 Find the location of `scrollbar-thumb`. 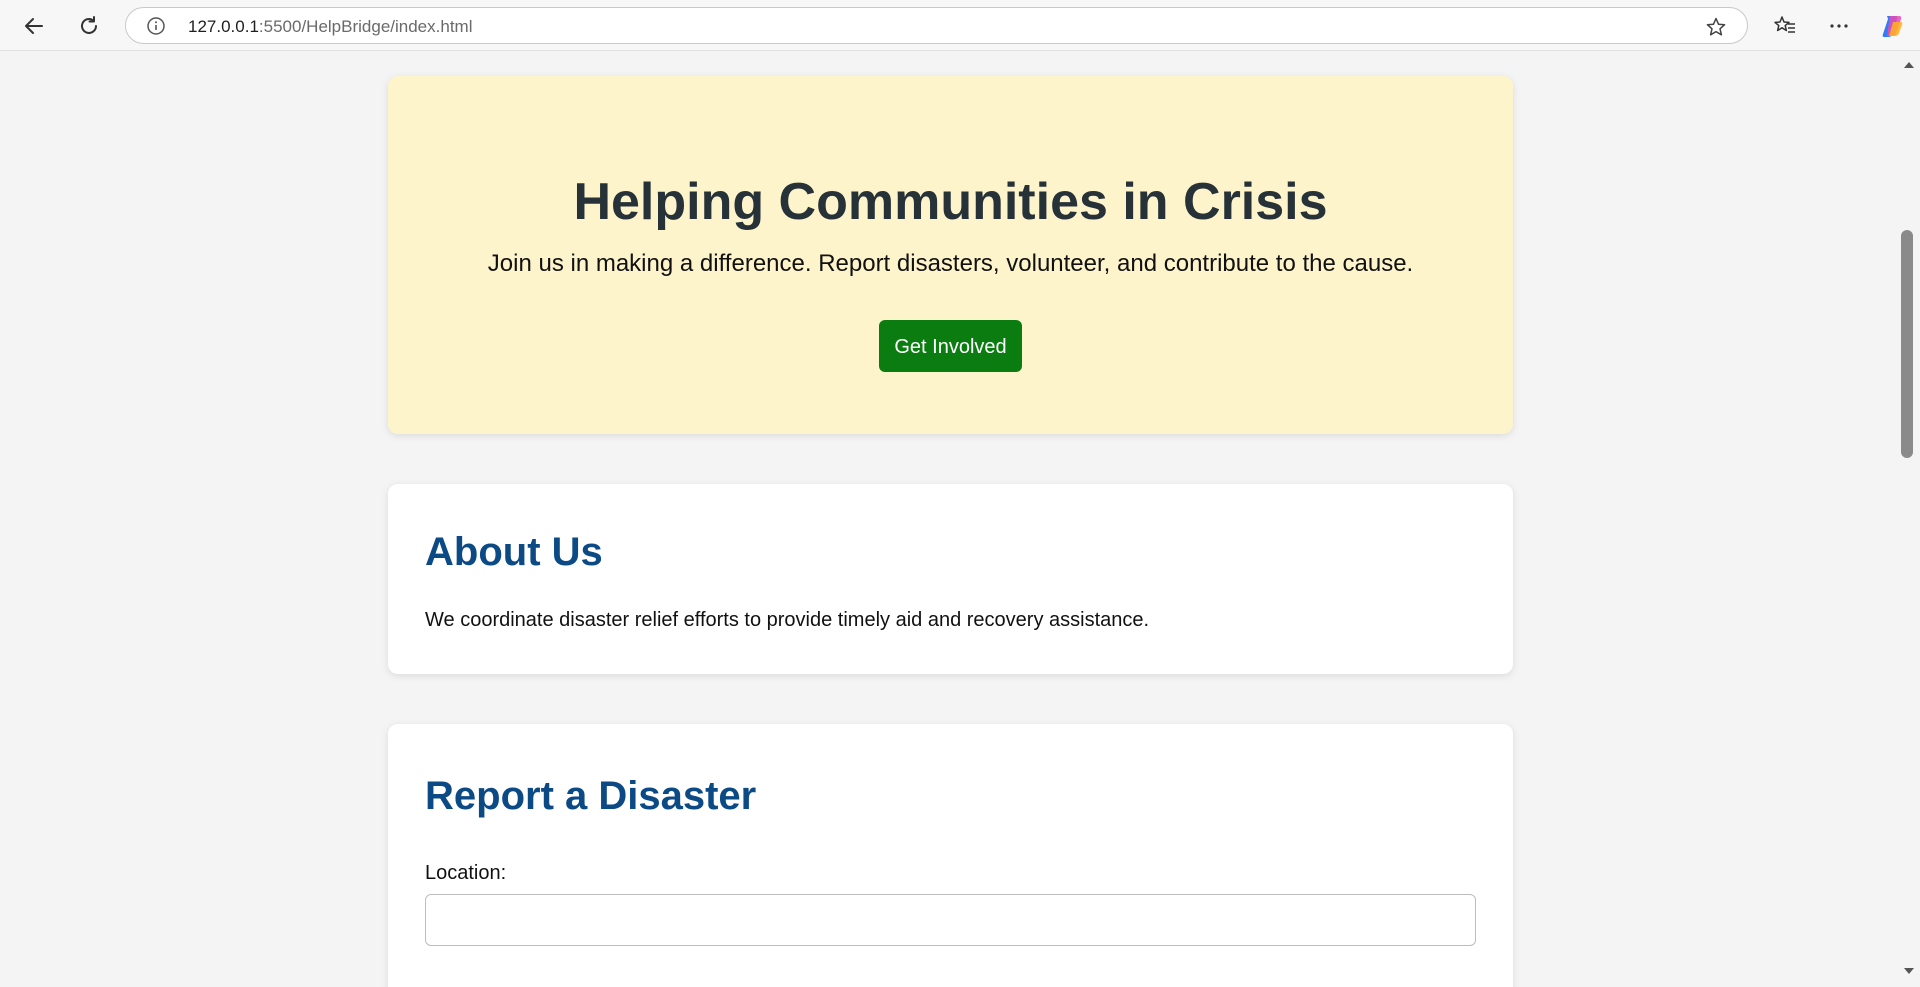

scrollbar-thumb is located at coordinates (1907, 344).